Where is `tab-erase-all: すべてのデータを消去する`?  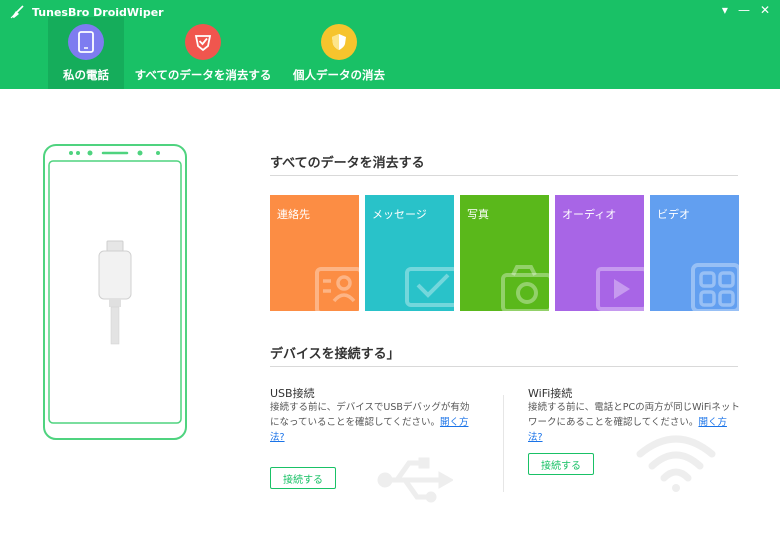 tab-erase-all: すべてのデータを消去する is located at coordinates (203, 53).